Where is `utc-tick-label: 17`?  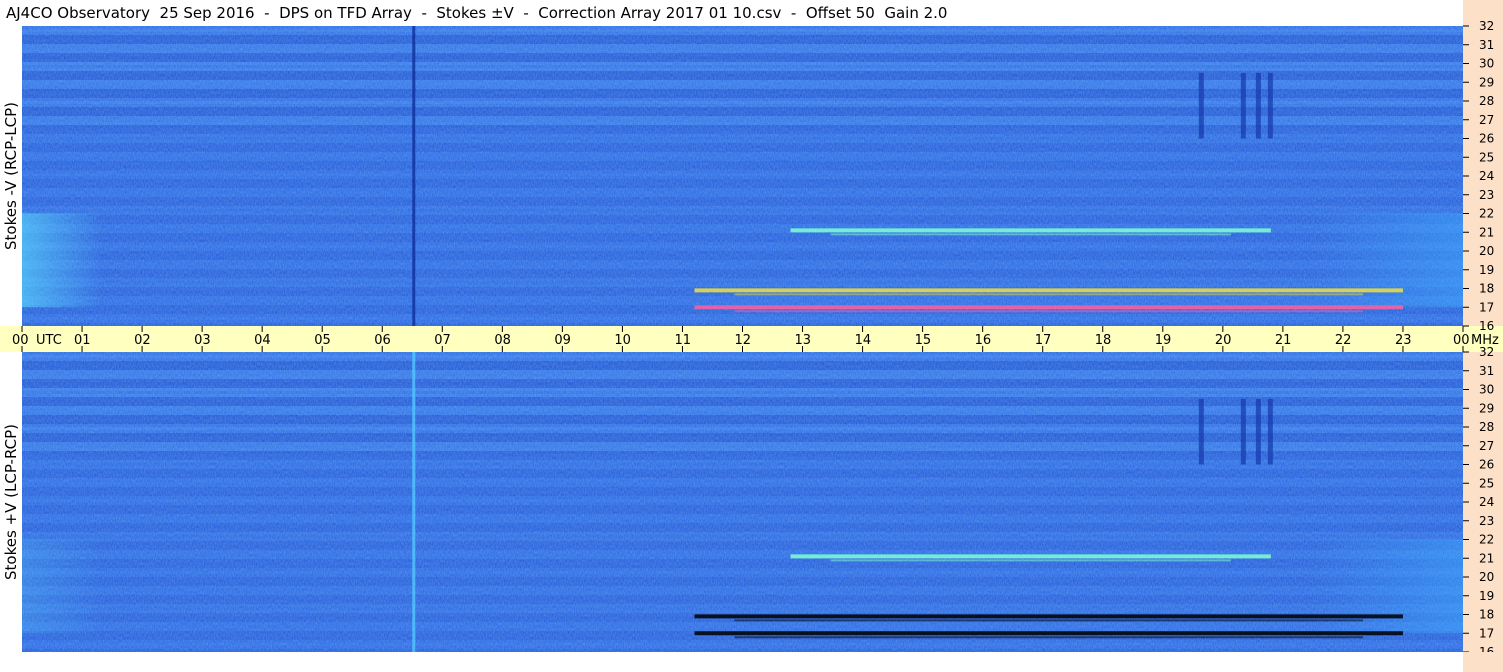
utc-tick-label: 17 is located at coordinates (1043, 340).